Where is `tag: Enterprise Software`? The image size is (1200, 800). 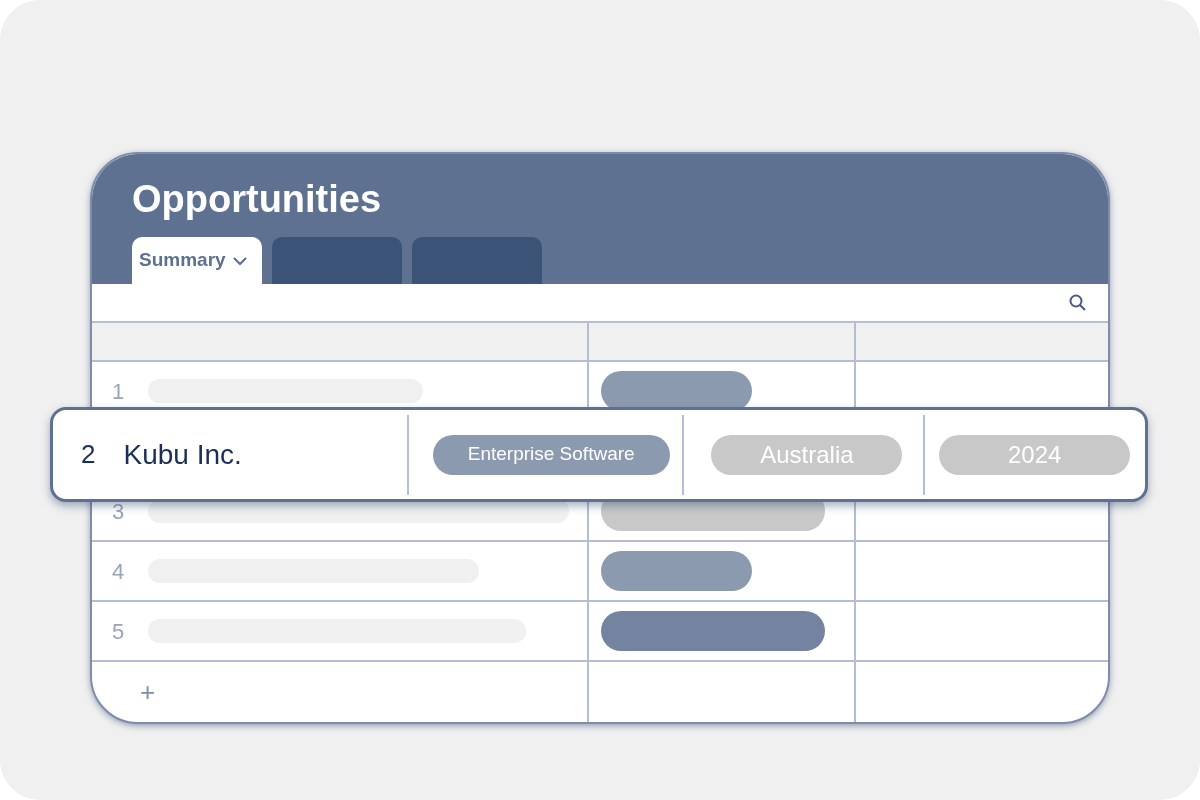
tag: Enterprise Software is located at coordinates (551, 454).